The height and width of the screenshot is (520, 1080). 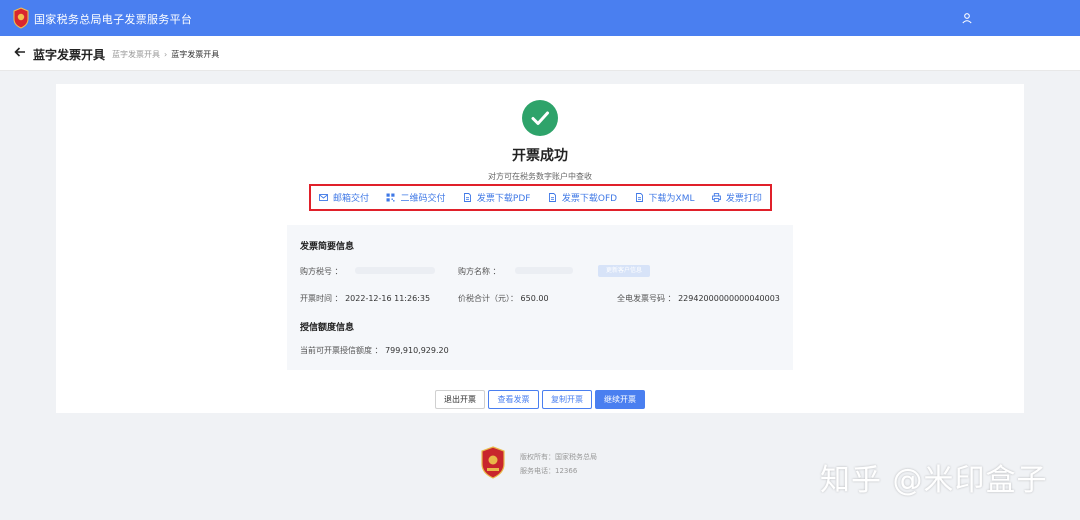 What do you see at coordinates (540, 156) in the screenshot?
I see `result-title: 开票成功` at bounding box center [540, 156].